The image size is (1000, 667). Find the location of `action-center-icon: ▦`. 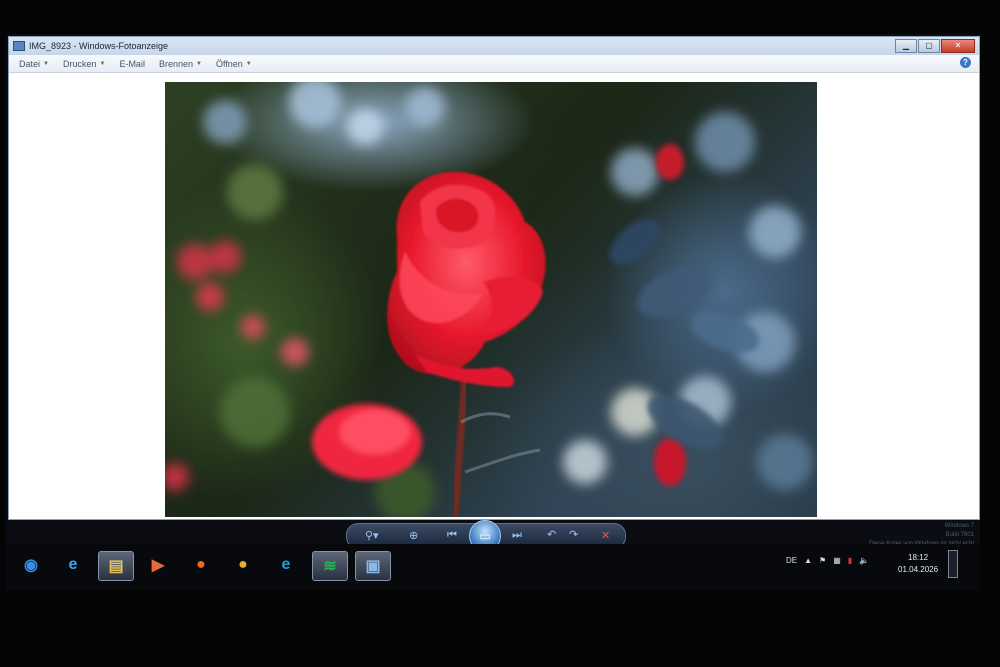

action-center-icon: ▦ is located at coordinates (837, 560).